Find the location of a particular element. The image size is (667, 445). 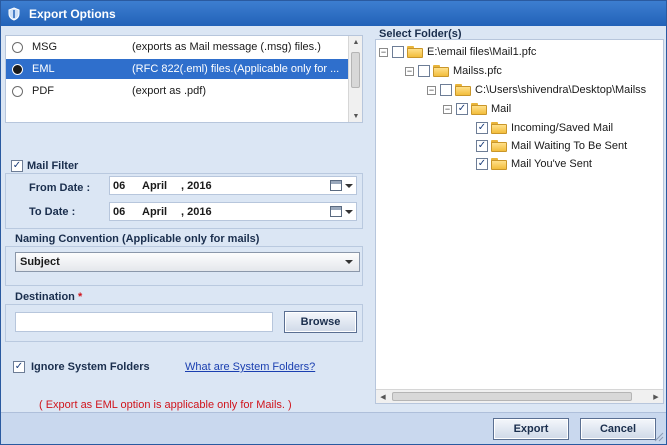

system-folders-help-link: What are System Folders? is located at coordinates (250, 367).